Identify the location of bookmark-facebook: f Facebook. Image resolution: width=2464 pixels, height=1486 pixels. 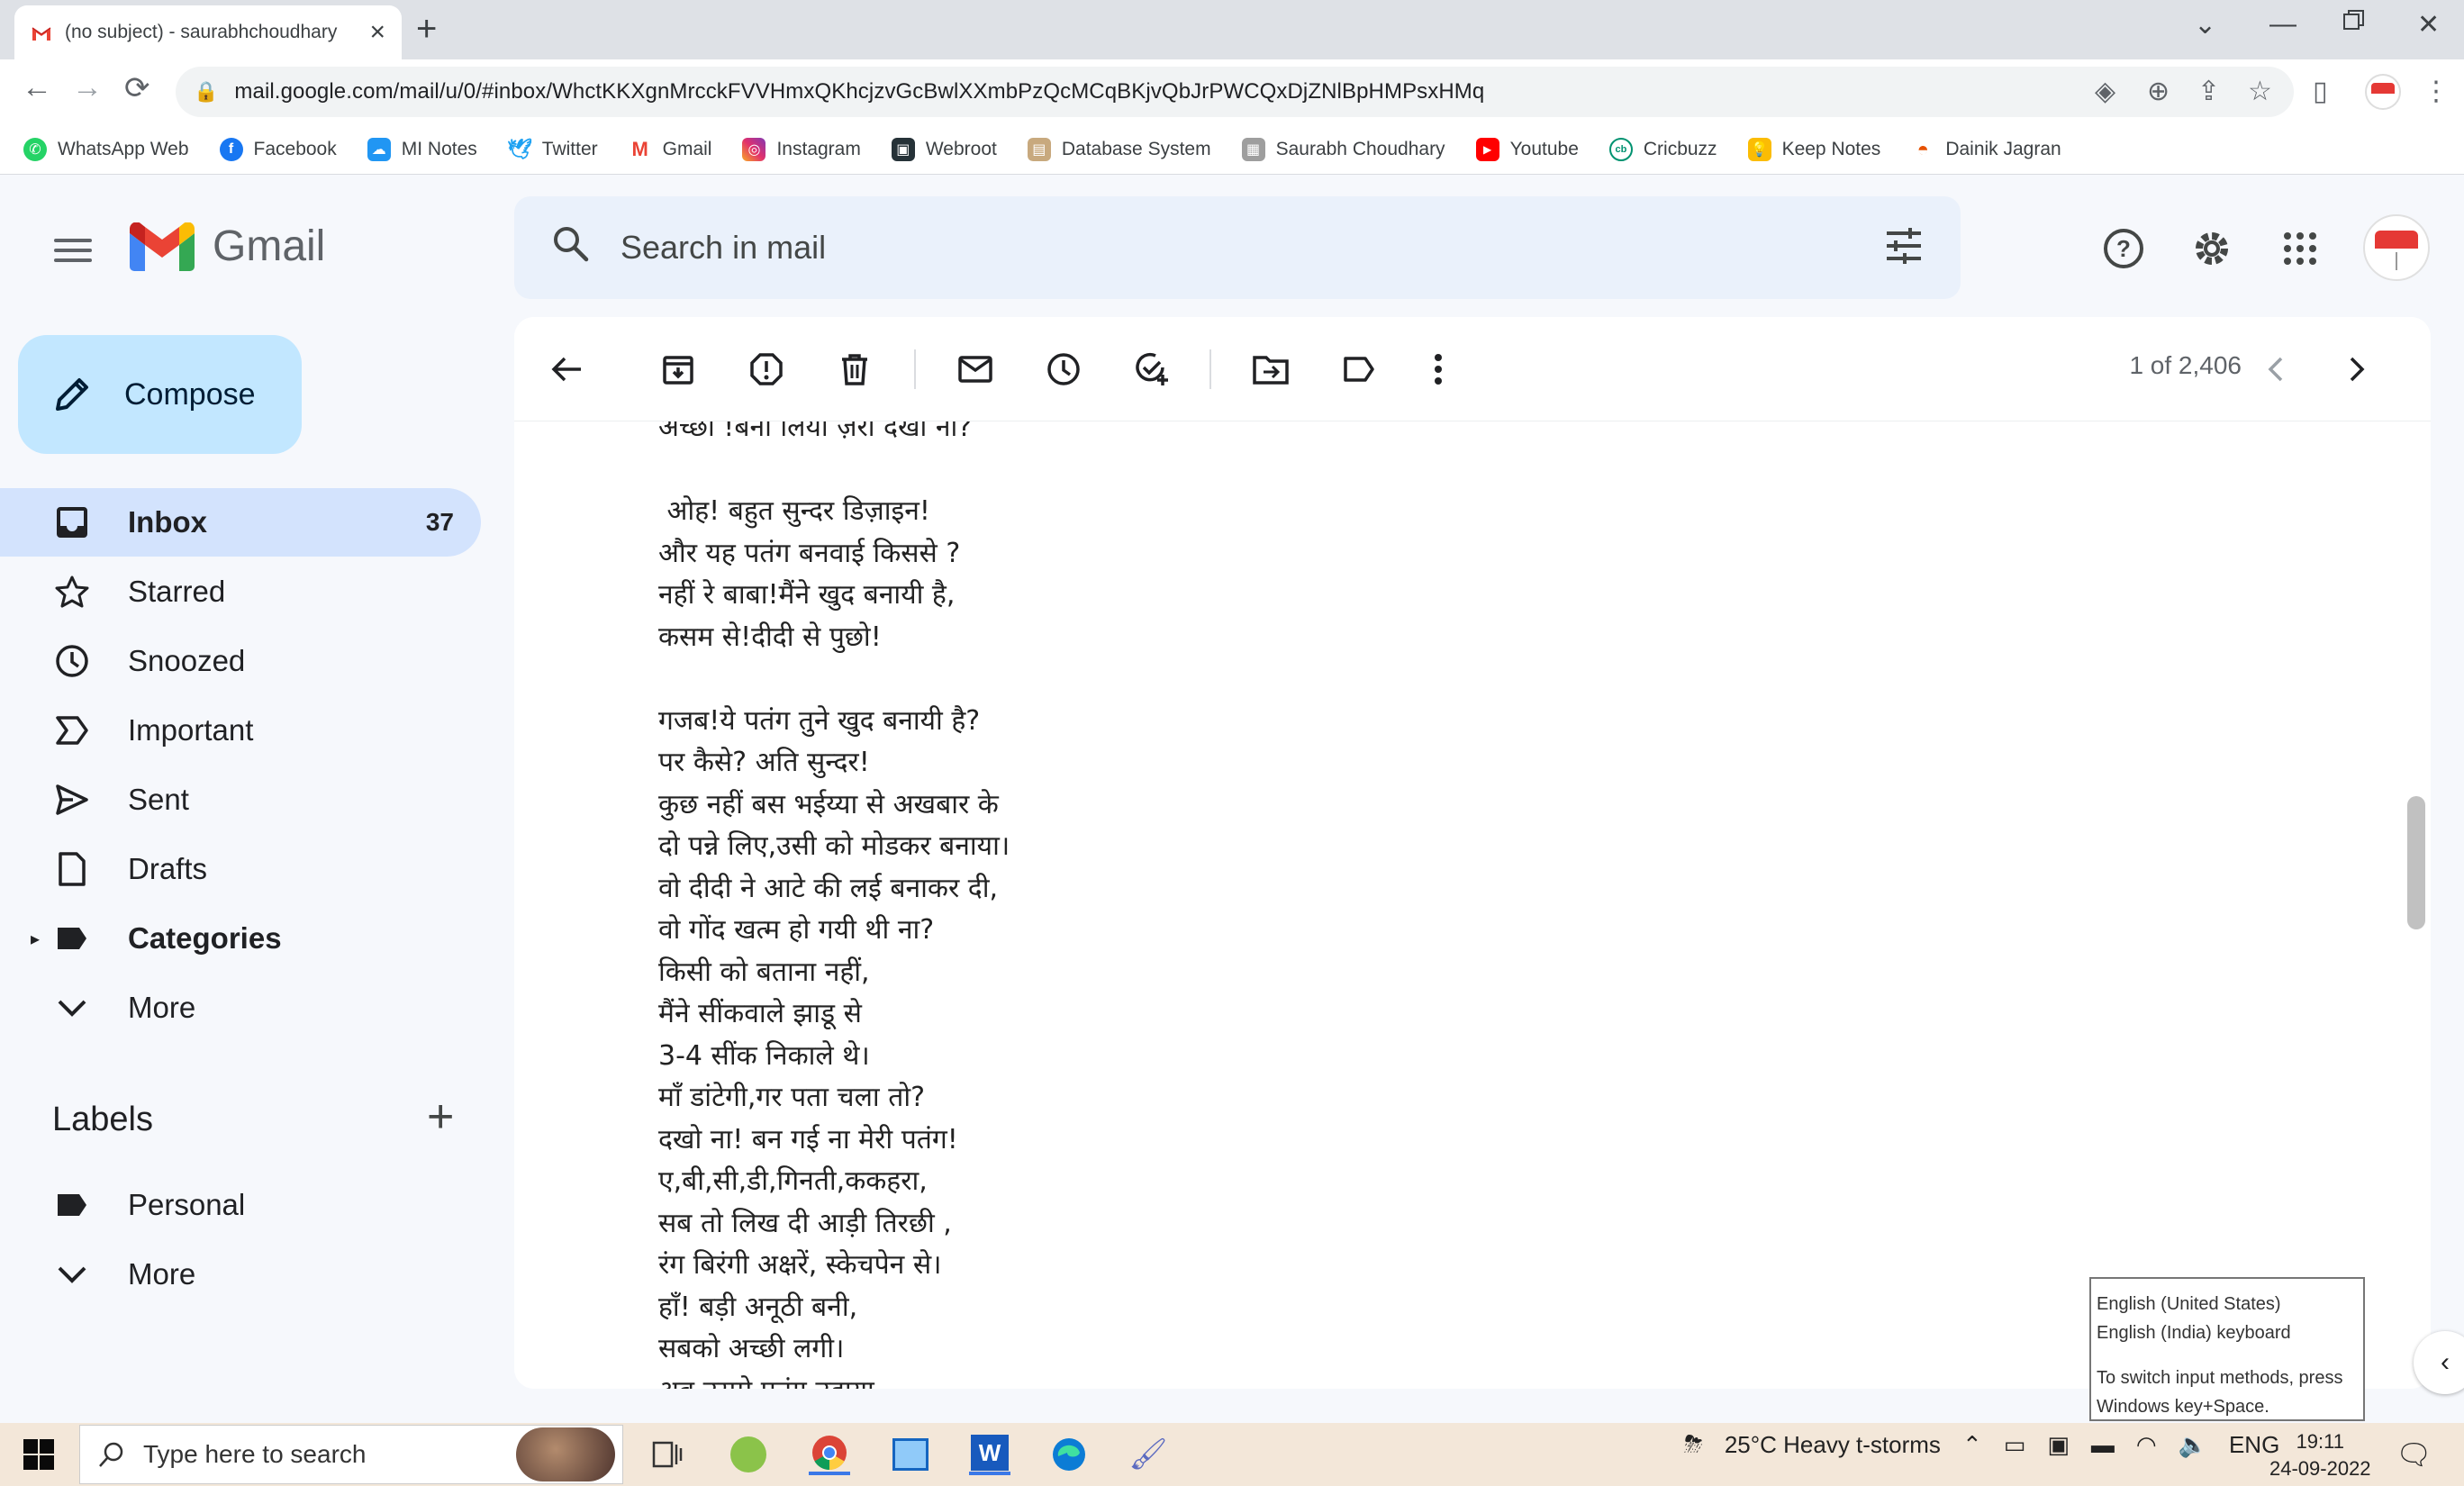
(278, 149).